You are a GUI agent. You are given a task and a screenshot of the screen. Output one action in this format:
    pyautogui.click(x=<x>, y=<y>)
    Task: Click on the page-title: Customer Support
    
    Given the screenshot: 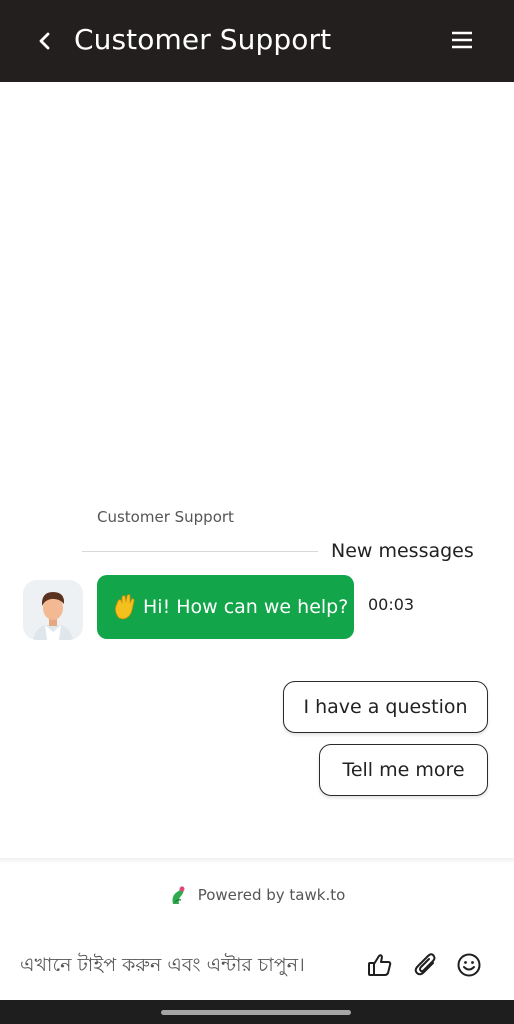 What is the action you would take?
    pyautogui.click(x=203, y=39)
    